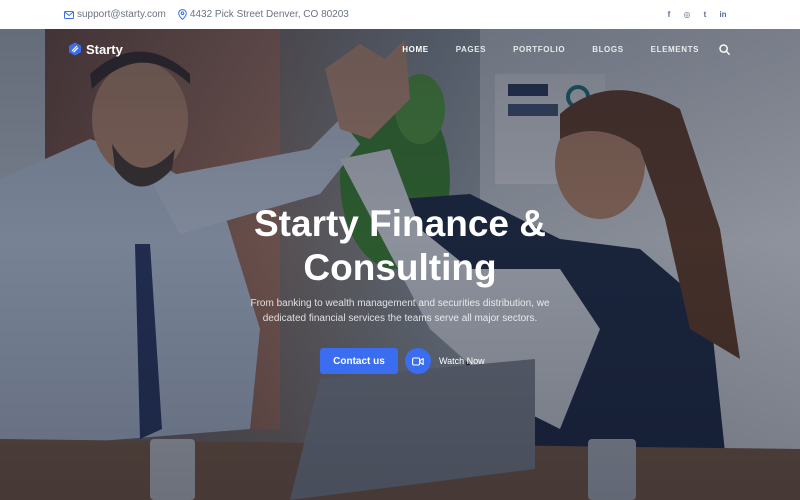 The image size is (800, 500). What do you see at coordinates (471, 49) in the screenshot?
I see `nav-item-pages: PAGES` at bounding box center [471, 49].